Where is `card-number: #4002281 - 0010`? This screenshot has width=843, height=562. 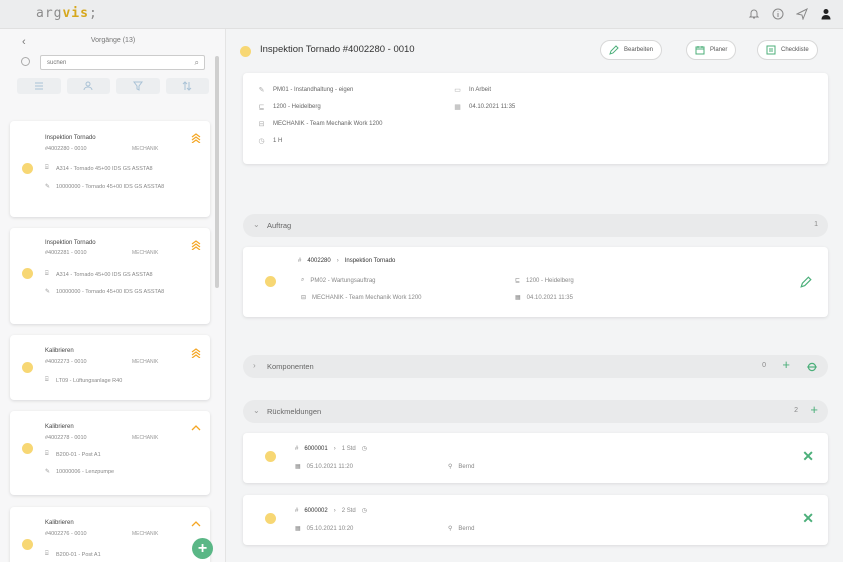
card-number: #4002281 - 0010 is located at coordinates (66, 253).